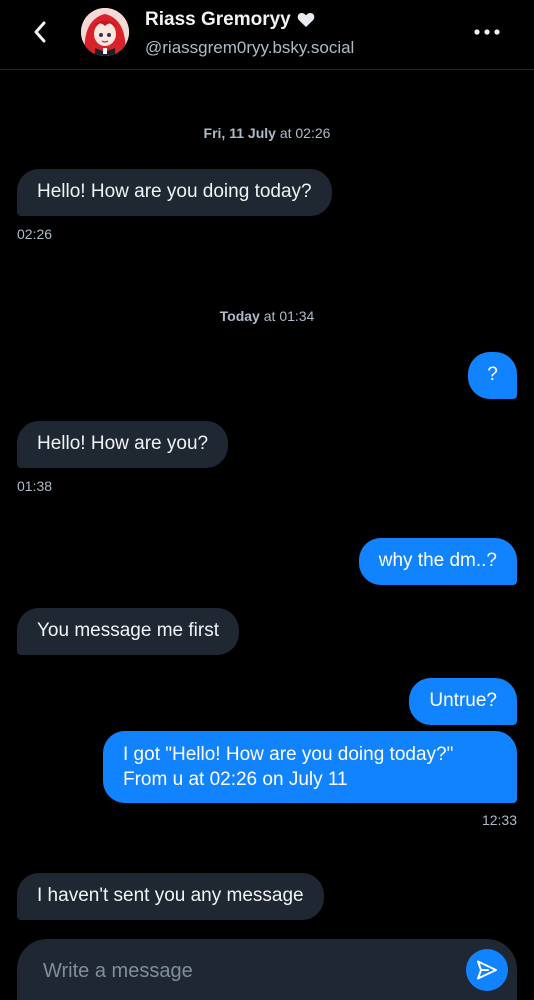 The image size is (534, 1000). What do you see at coordinates (499, 820) in the screenshot?
I see `message-timestamp: 12:33` at bounding box center [499, 820].